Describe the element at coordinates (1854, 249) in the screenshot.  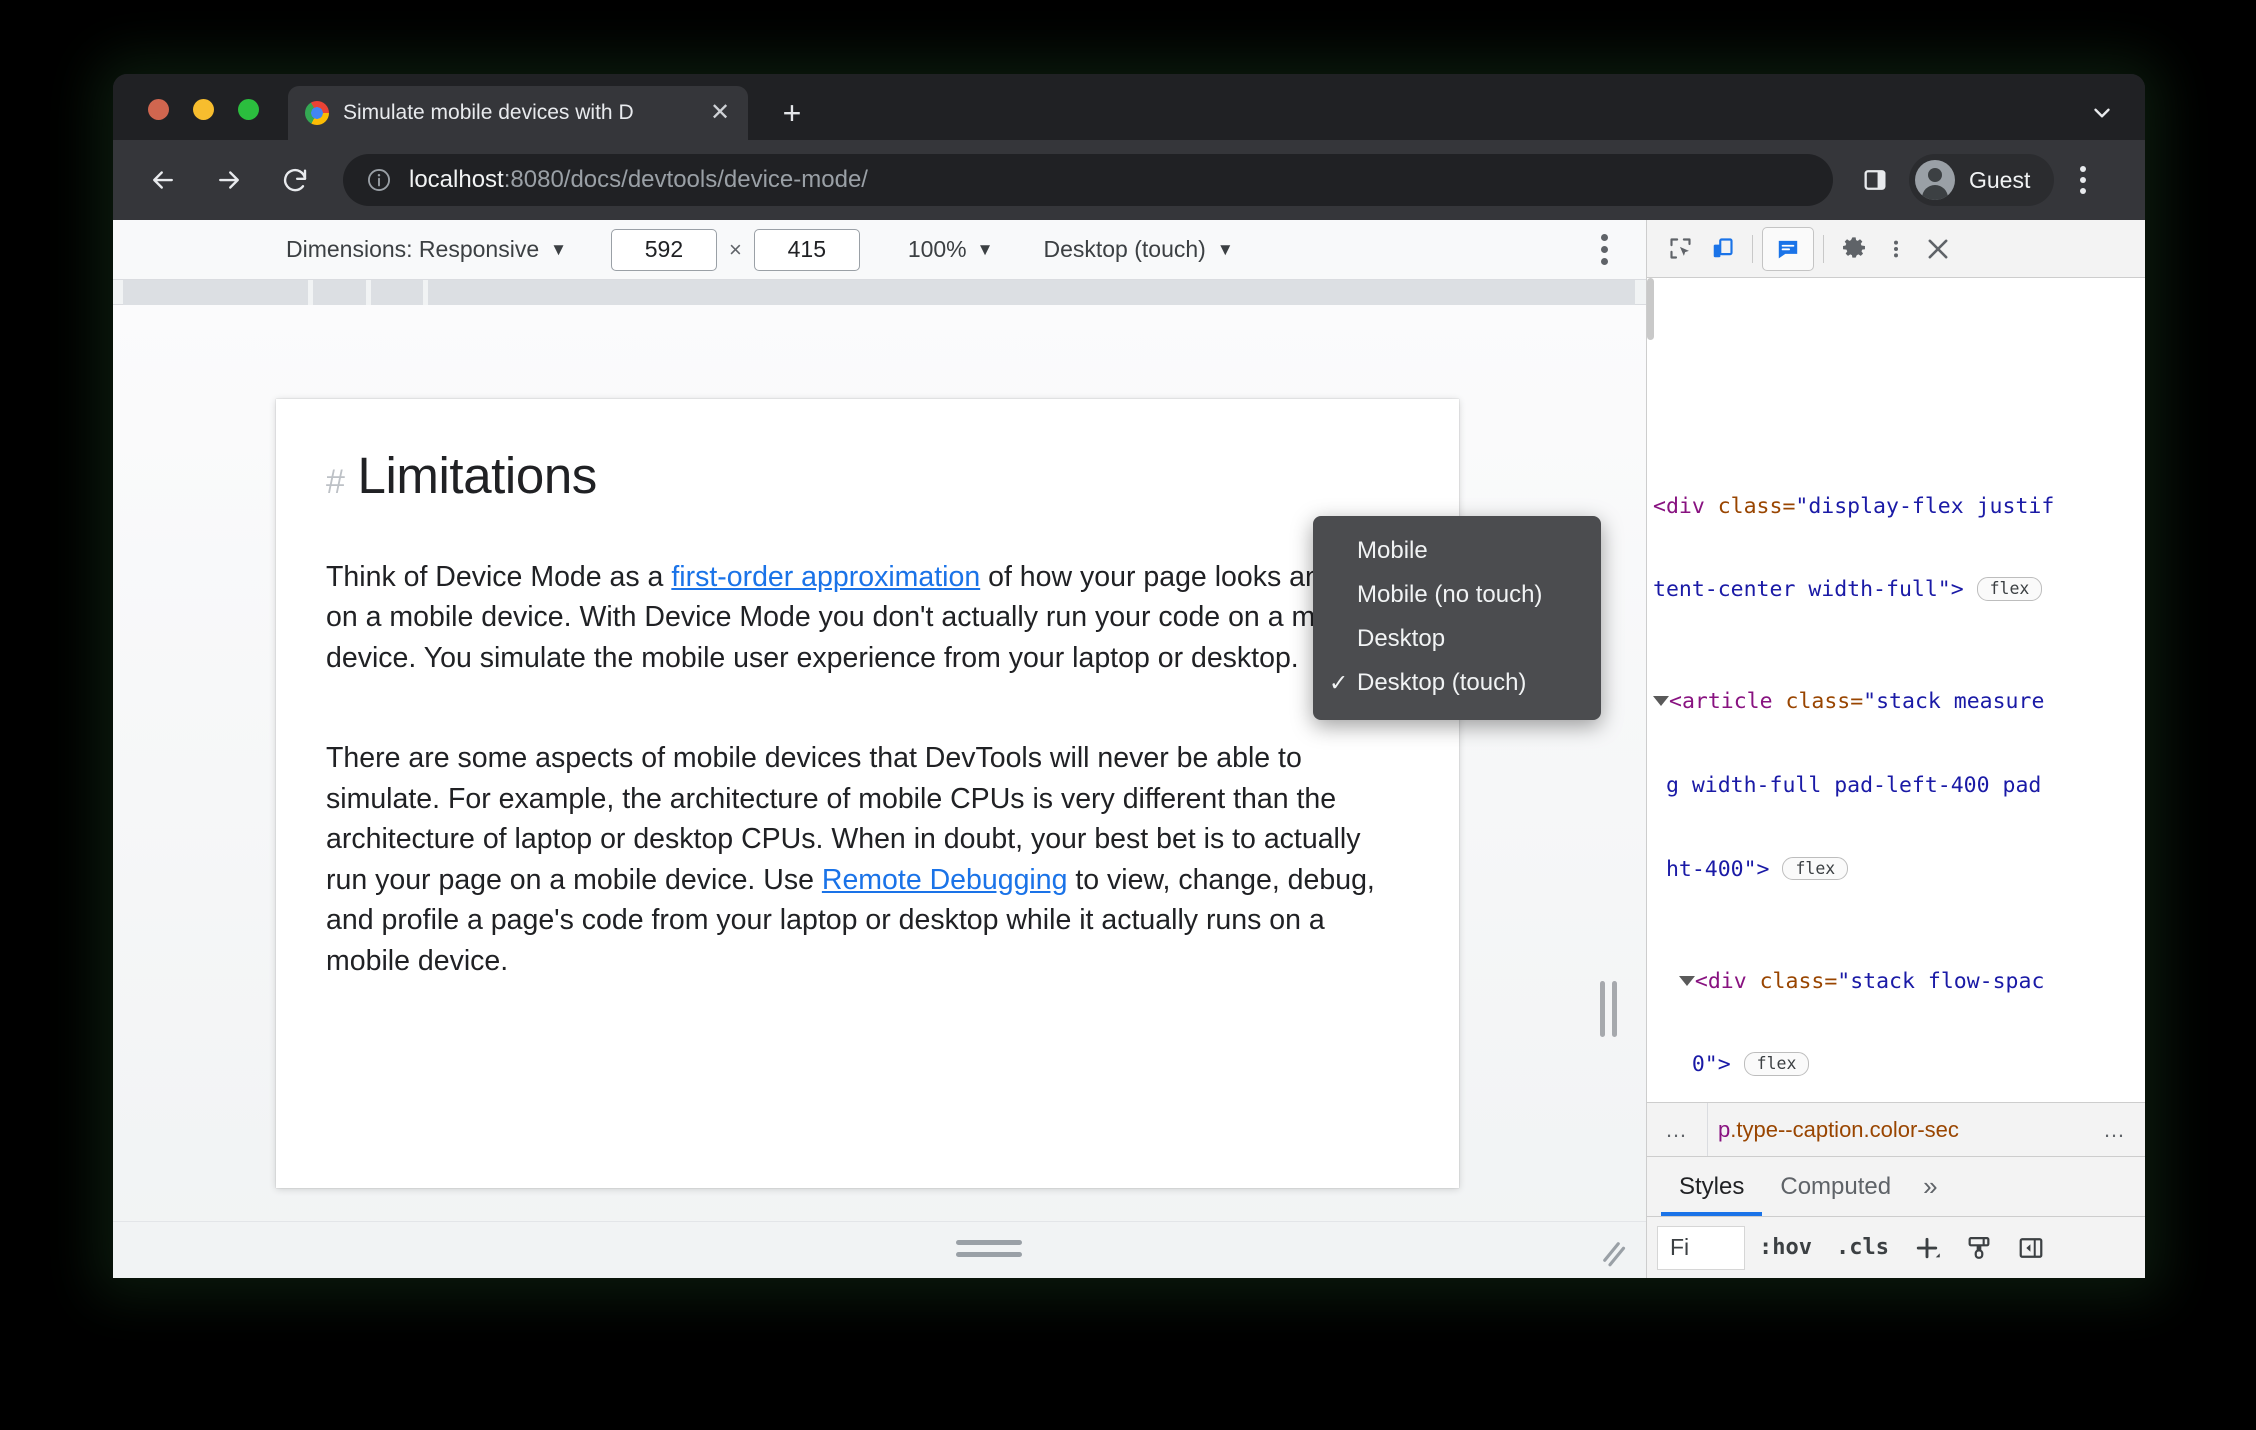
I see `settings-gear-icon` at that location.